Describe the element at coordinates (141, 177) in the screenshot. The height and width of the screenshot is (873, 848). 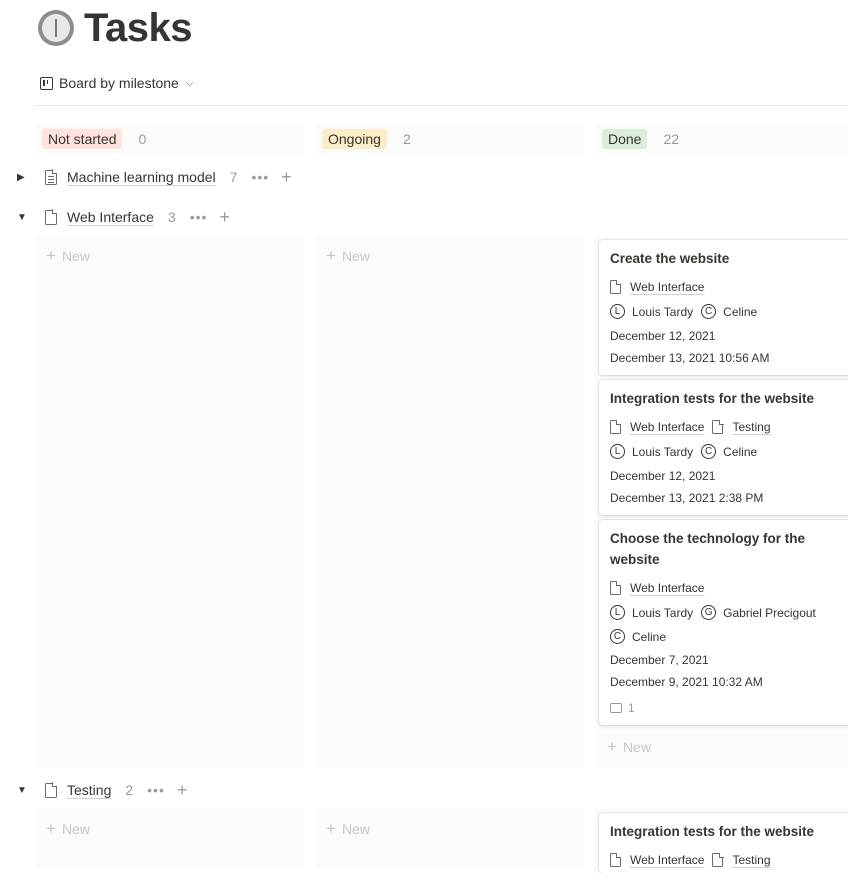
I see `group-name: Machine learning model` at that location.